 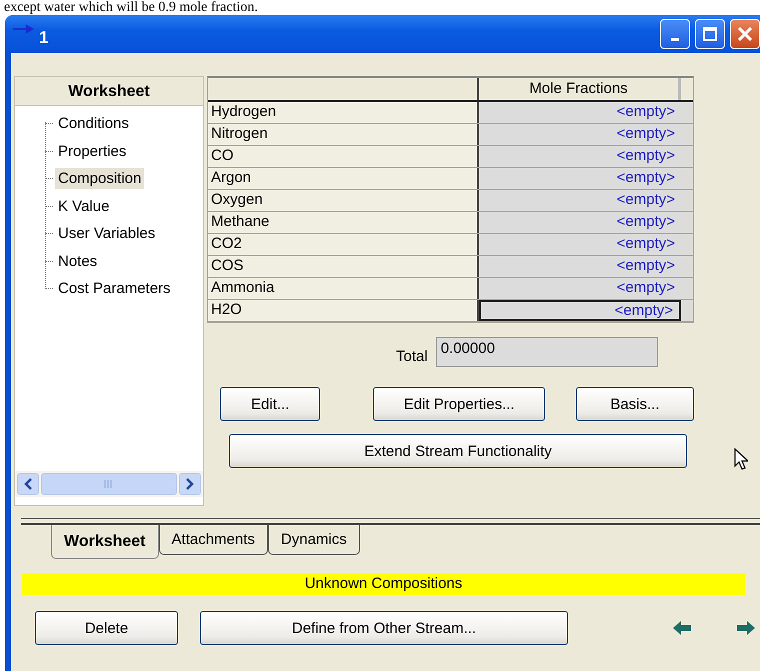 What do you see at coordinates (741, 459) in the screenshot?
I see `cursor-icon` at bounding box center [741, 459].